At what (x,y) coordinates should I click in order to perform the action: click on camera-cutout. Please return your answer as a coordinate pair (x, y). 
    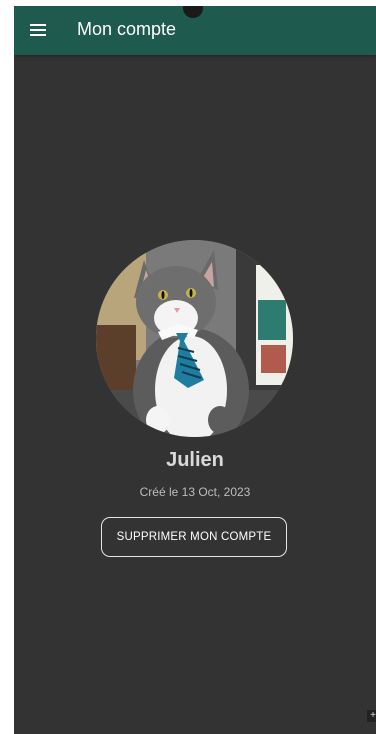
    Looking at the image, I should click on (193, 12).